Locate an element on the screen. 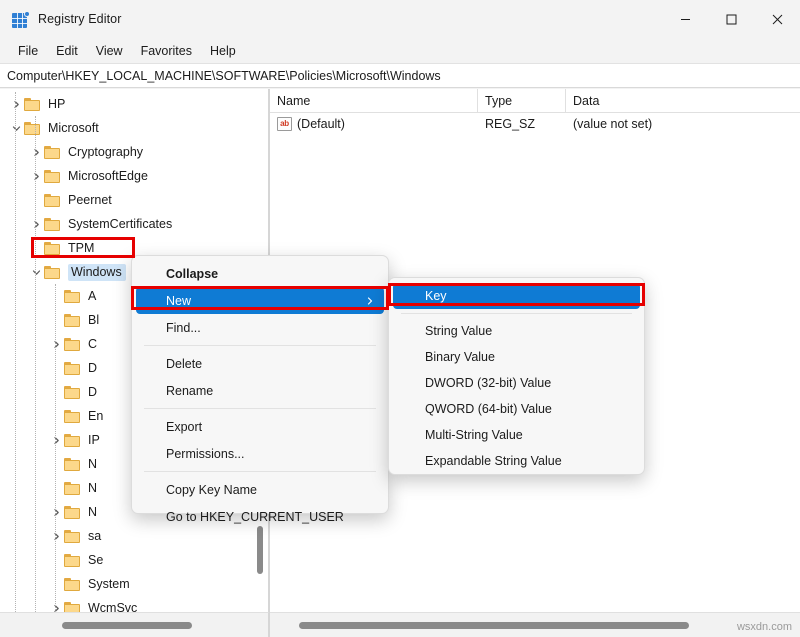 This screenshot has width=800, height=637. tree-item-label: A is located at coordinates (92, 296).